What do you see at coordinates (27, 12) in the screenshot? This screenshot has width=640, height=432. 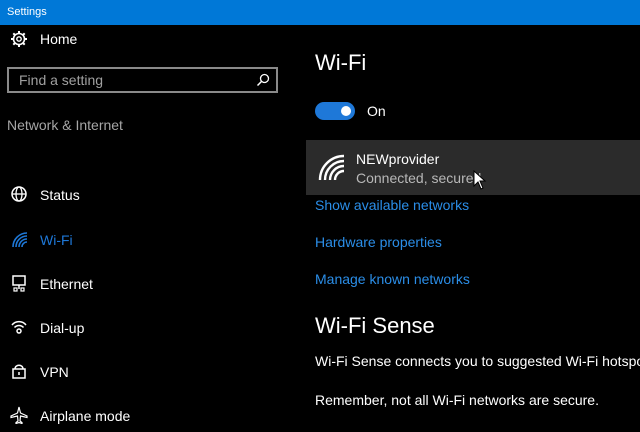 I see `window-title: Settings` at bounding box center [27, 12].